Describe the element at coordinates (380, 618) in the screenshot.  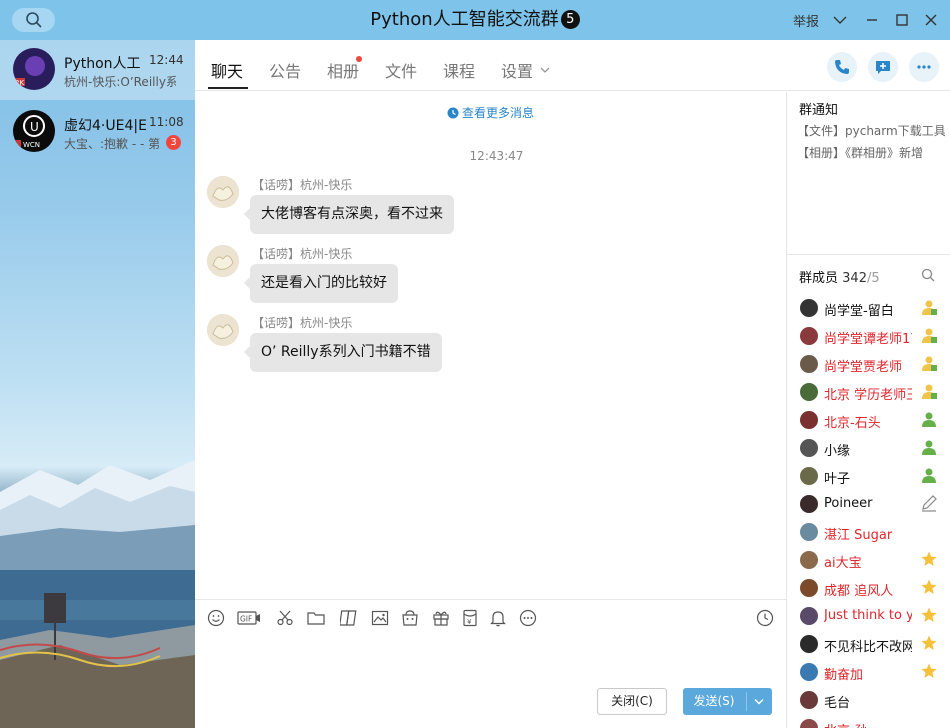
I see `image-icon` at that location.